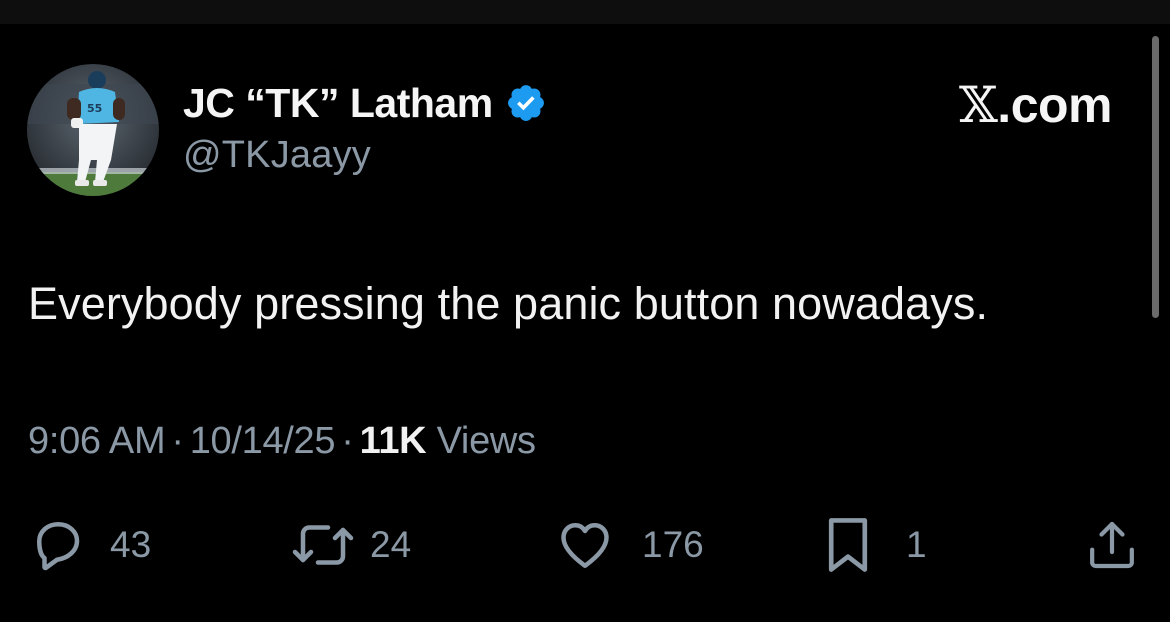  I want to click on svg-text: 55, so click(94, 108).